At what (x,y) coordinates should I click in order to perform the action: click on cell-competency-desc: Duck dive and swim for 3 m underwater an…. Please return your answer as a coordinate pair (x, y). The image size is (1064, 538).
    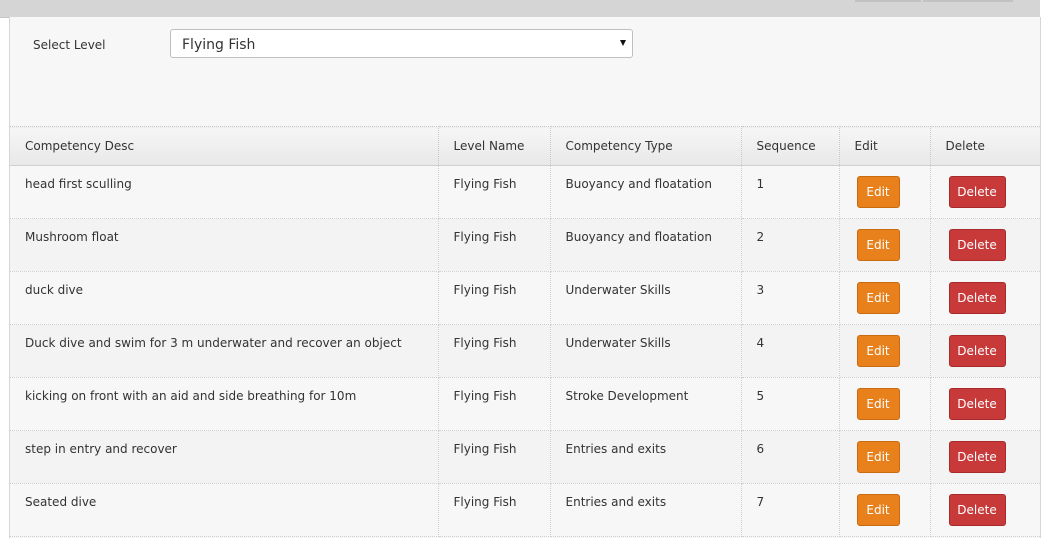
    Looking at the image, I should click on (224, 351).